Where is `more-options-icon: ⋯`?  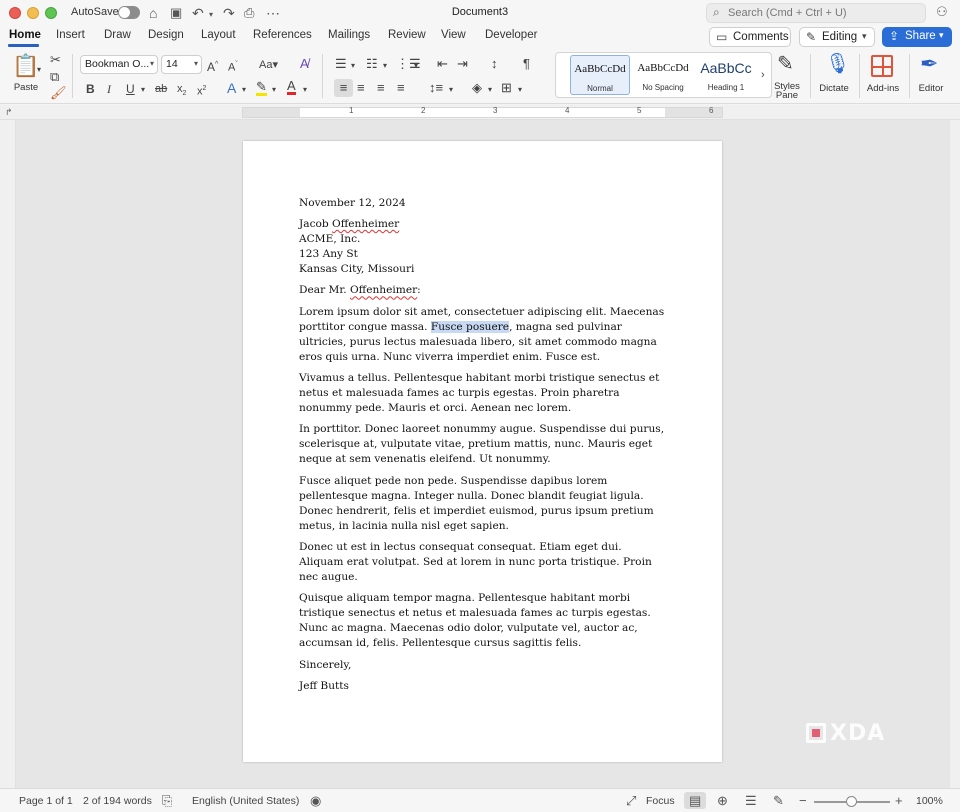 more-options-icon: ⋯ is located at coordinates (273, 13).